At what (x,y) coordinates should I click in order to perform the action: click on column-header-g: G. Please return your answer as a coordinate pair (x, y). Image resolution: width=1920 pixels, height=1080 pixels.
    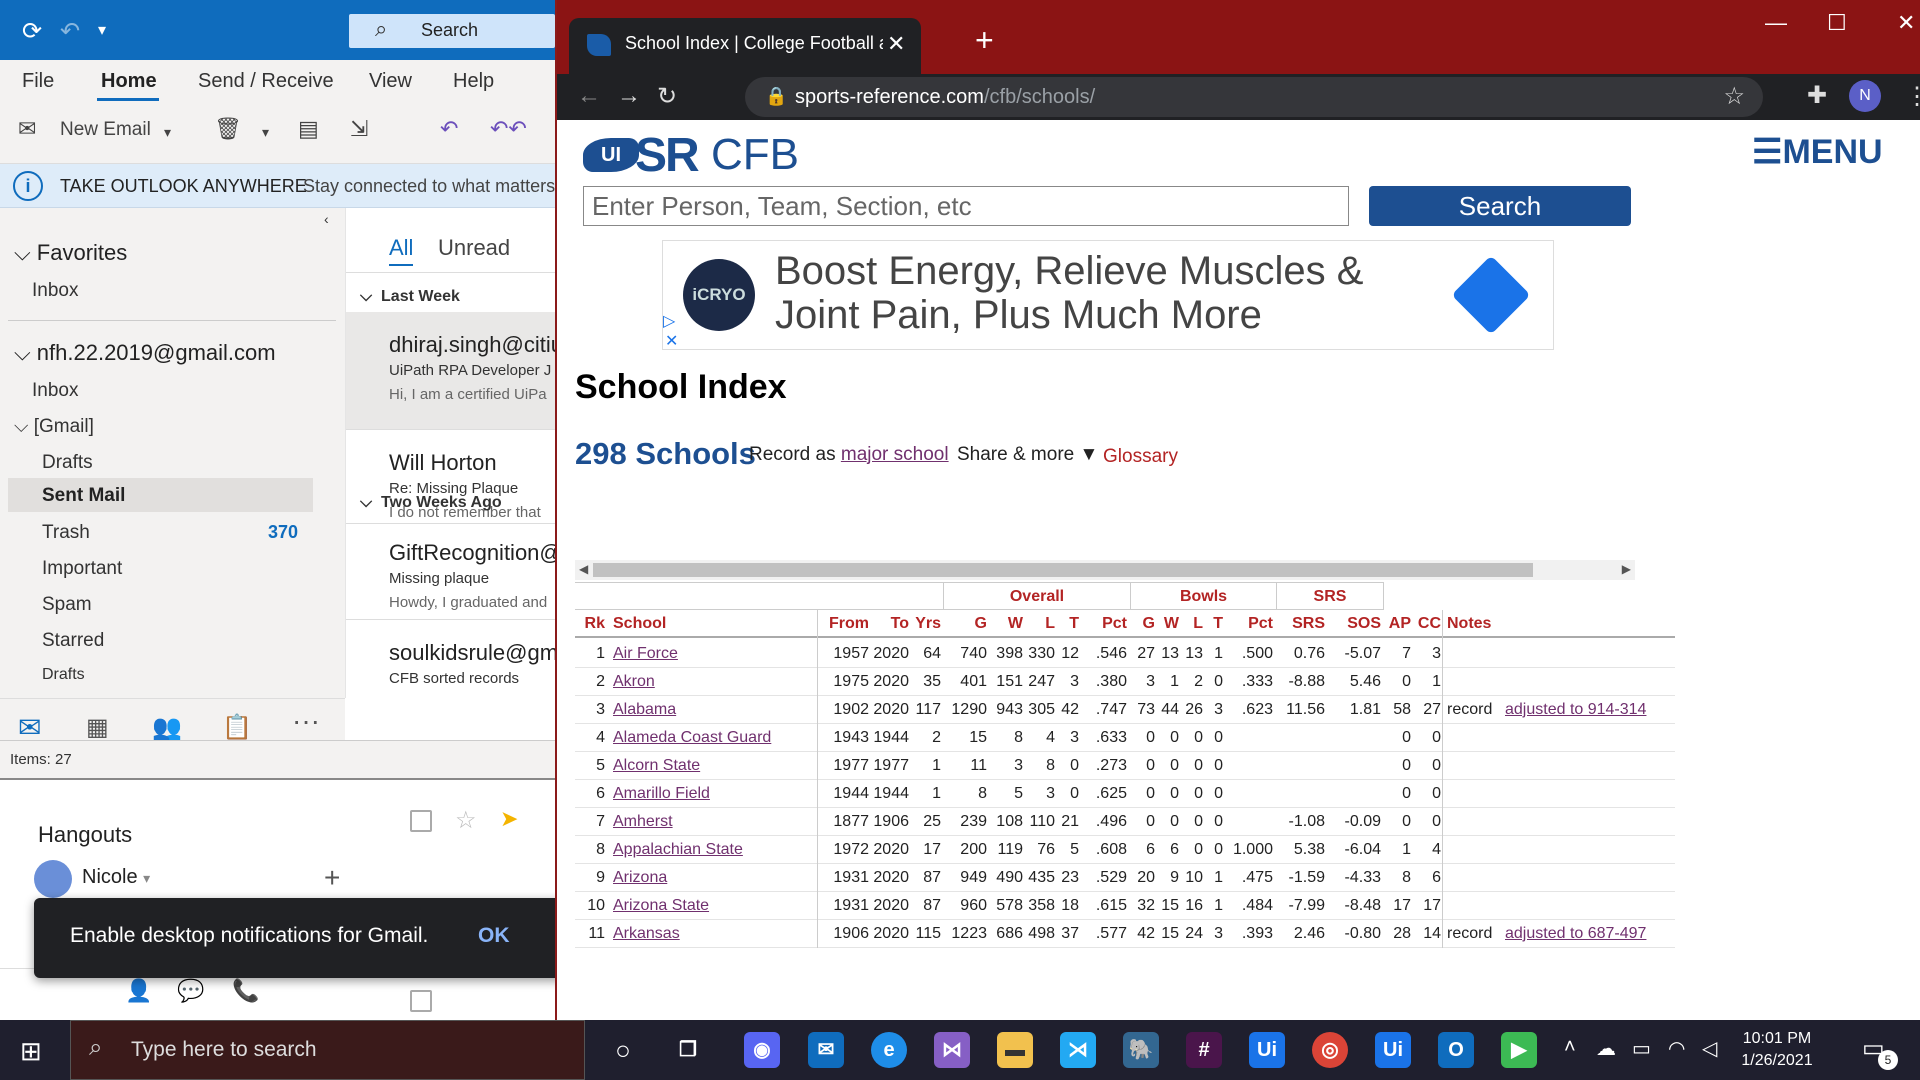
    Looking at the image, I should click on (1143, 624).